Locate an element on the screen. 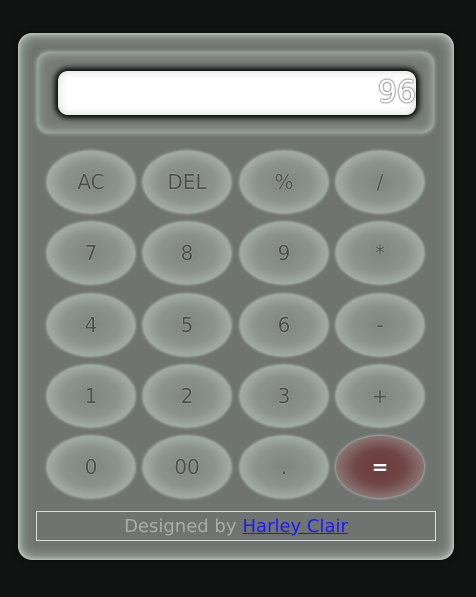 This screenshot has width=476, height=597. key-9: 9 is located at coordinates (284, 253).